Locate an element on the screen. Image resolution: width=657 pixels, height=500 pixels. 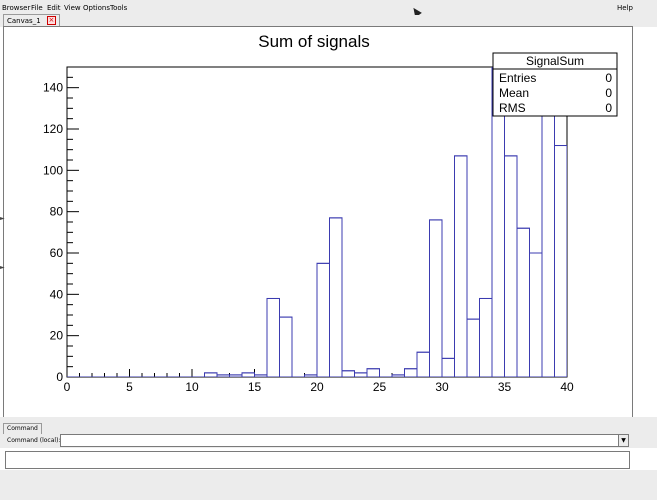
menu-browser: Browser is located at coordinates (16, 8).